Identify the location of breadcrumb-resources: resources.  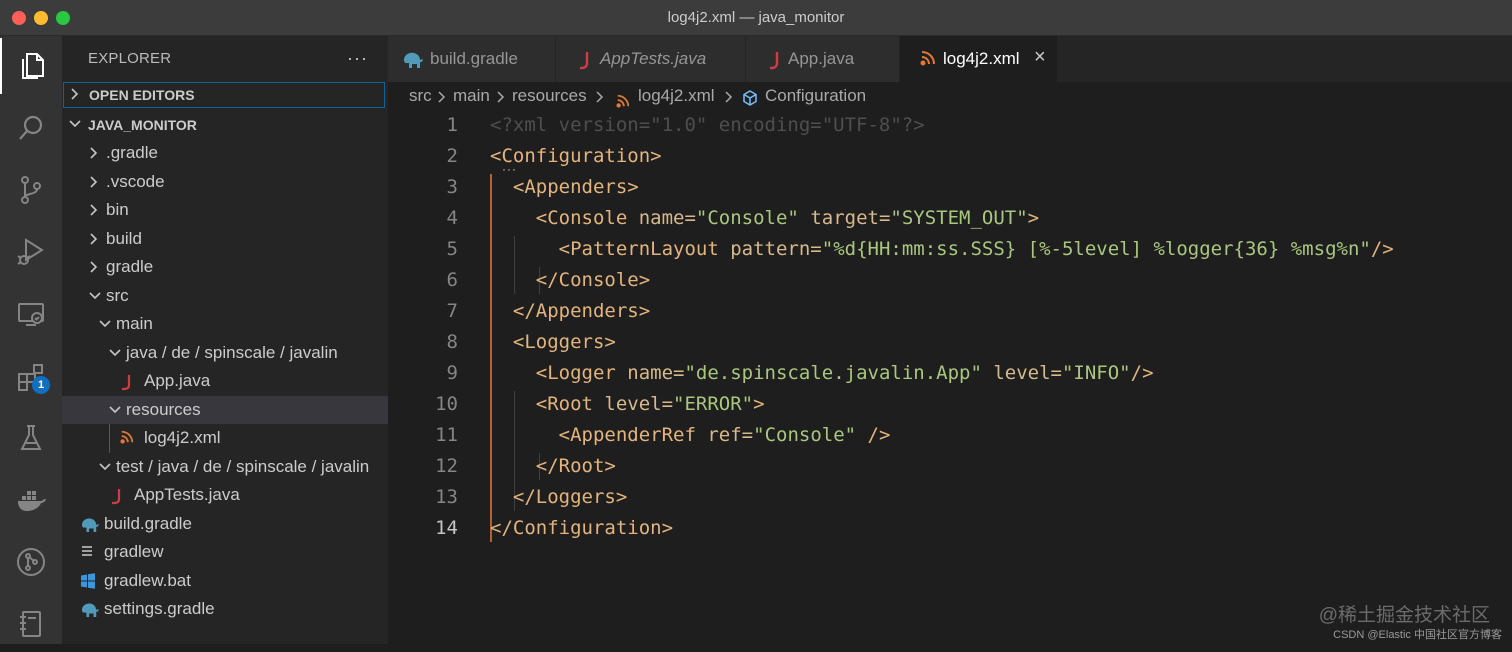
(549, 96).